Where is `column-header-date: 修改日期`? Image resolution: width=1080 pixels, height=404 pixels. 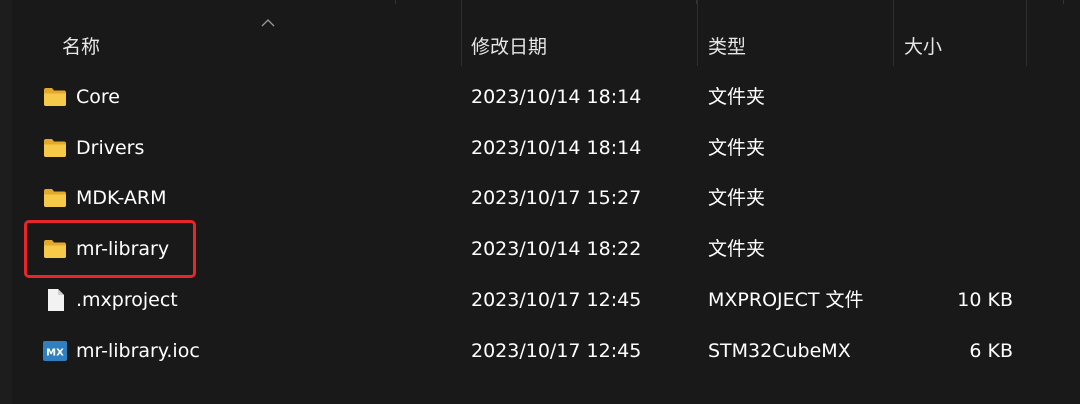
column-header-date: 修改日期 is located at coordinates (580, 33).